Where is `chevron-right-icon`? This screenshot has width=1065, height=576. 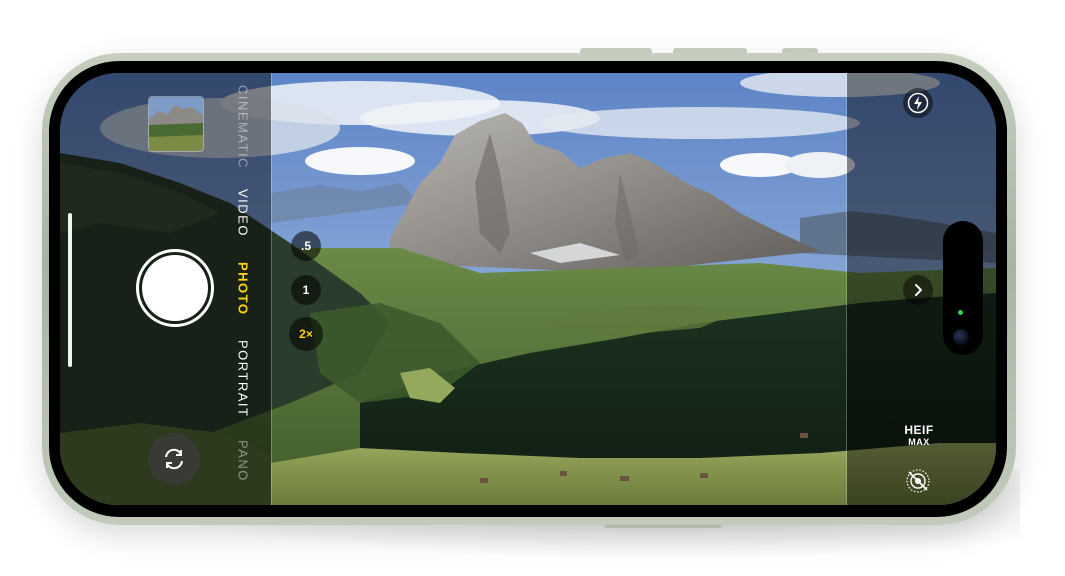
chevron-right-icon is located at coordinates (918, 290).